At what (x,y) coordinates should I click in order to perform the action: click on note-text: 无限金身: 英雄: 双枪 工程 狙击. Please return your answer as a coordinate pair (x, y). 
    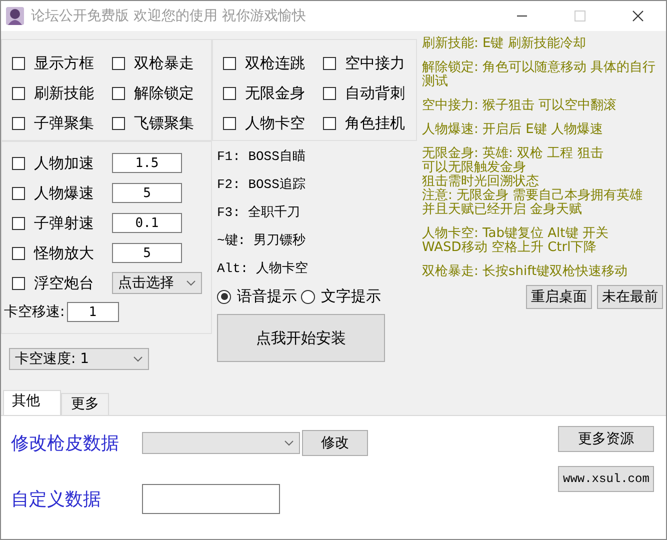
    Looking at the image, I should click on (513, 154).